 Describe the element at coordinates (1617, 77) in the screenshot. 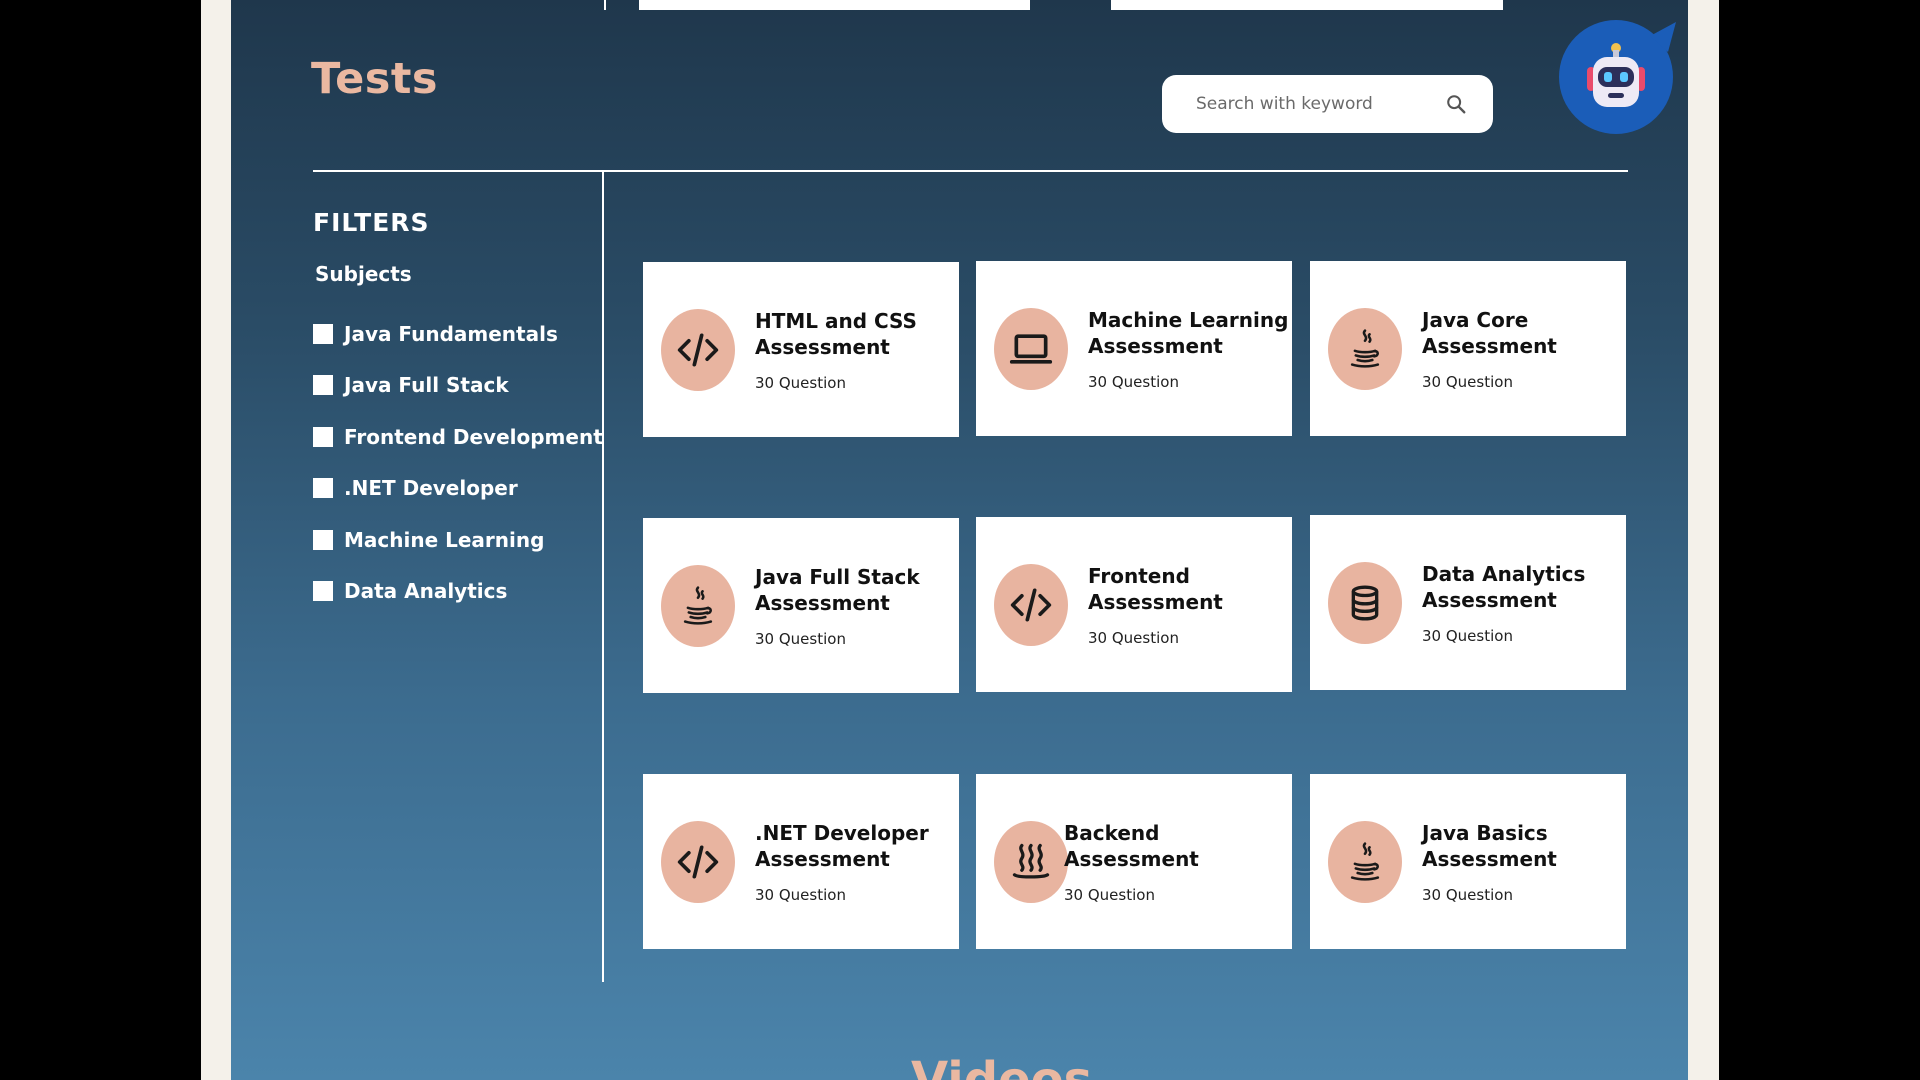

I see `robot-icon` at that location.